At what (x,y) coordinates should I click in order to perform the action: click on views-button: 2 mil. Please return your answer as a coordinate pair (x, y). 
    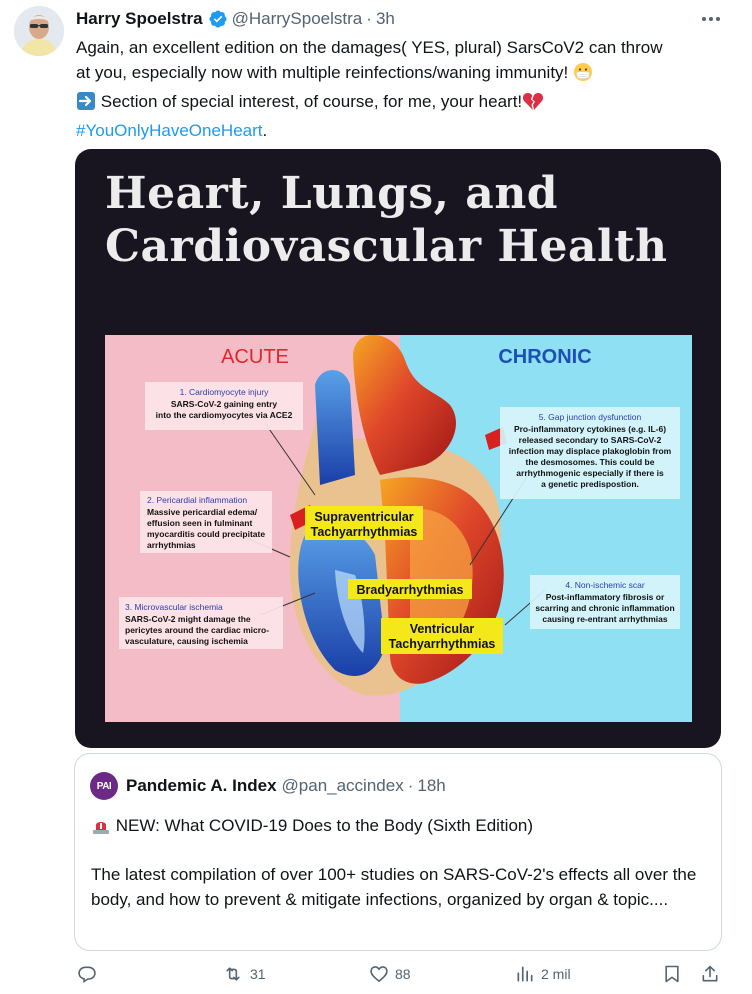
    Looking at the image, I should click on (543, 974).